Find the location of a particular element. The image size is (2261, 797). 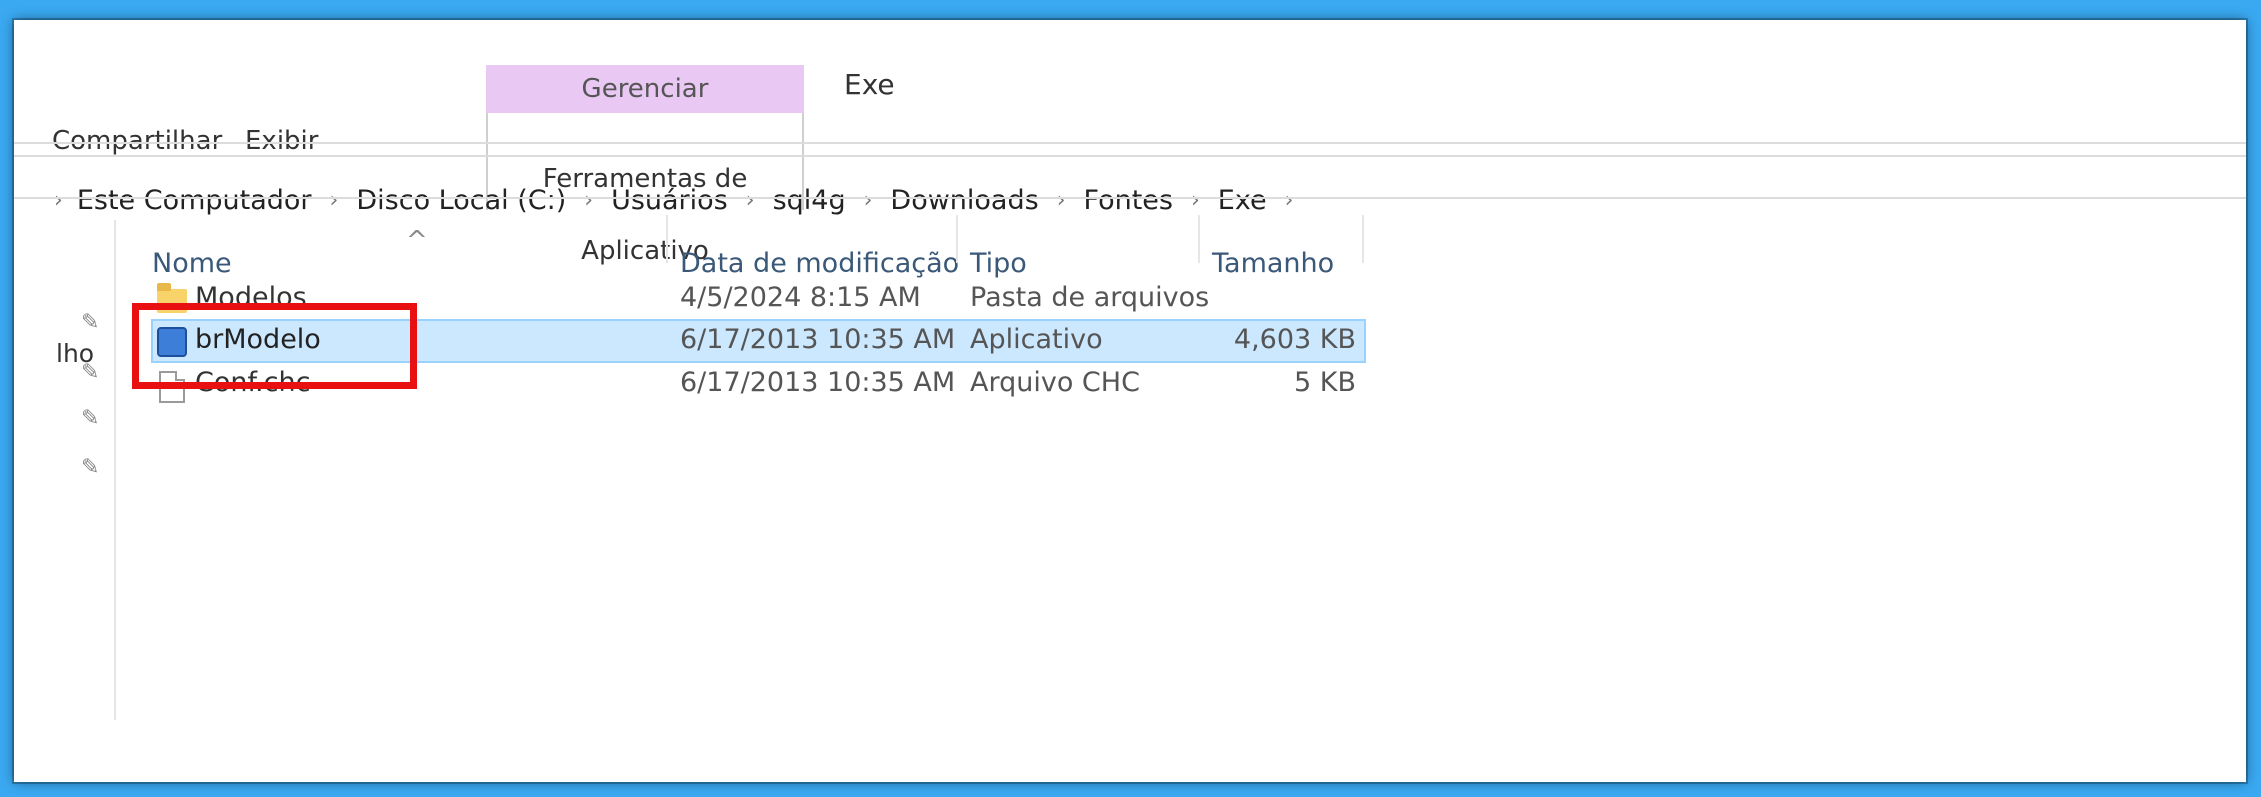

column-header-tipo: Tipo is located at coordinates (998, 263).